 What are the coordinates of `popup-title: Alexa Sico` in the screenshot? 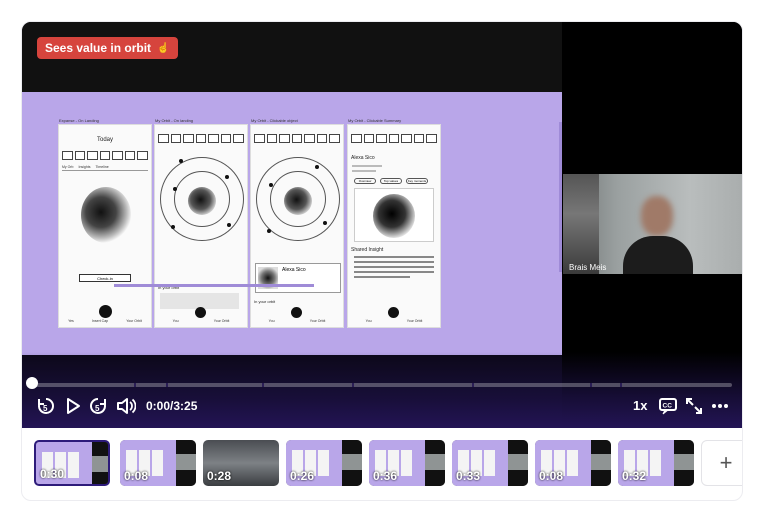 It's located at (294, 270).